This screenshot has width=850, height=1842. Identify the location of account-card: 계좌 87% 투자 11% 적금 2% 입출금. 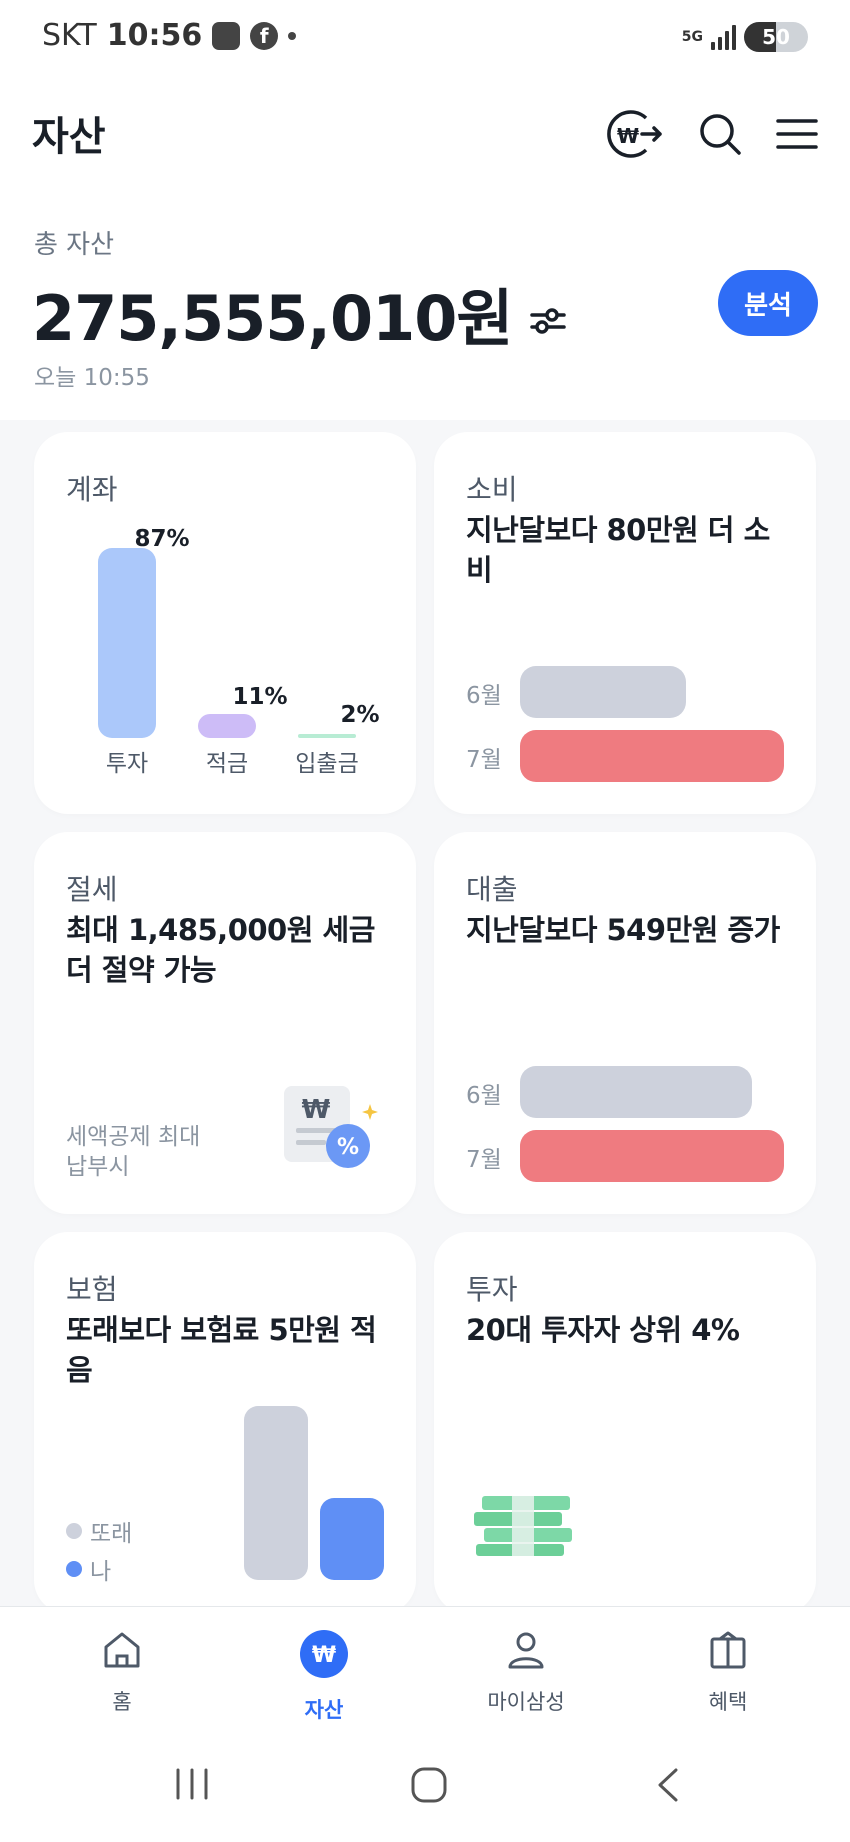
(225, 623).